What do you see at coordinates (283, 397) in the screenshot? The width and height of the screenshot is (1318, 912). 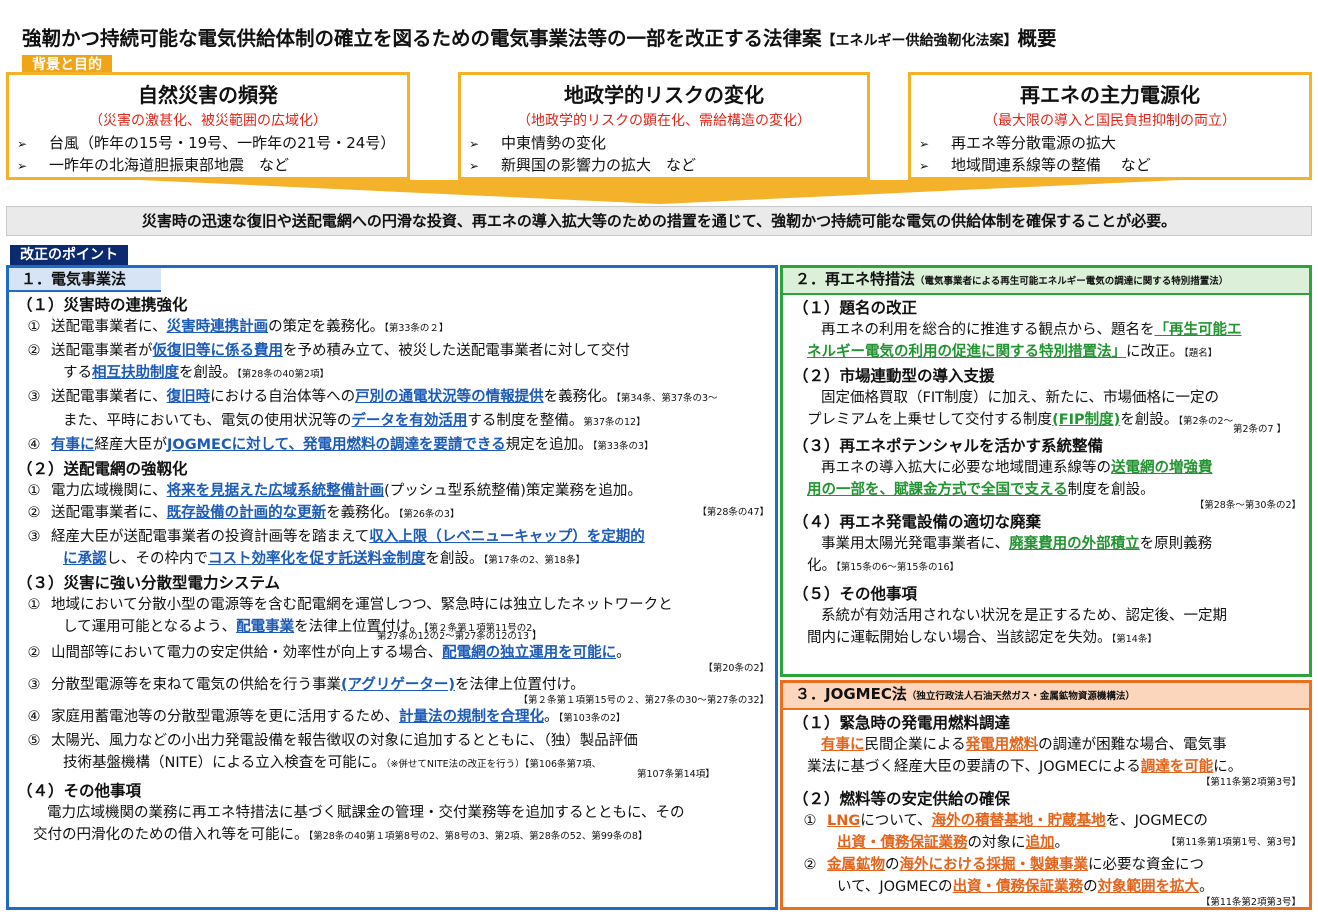 I see `text: における自治体等への` at bounding box center [283, 397].